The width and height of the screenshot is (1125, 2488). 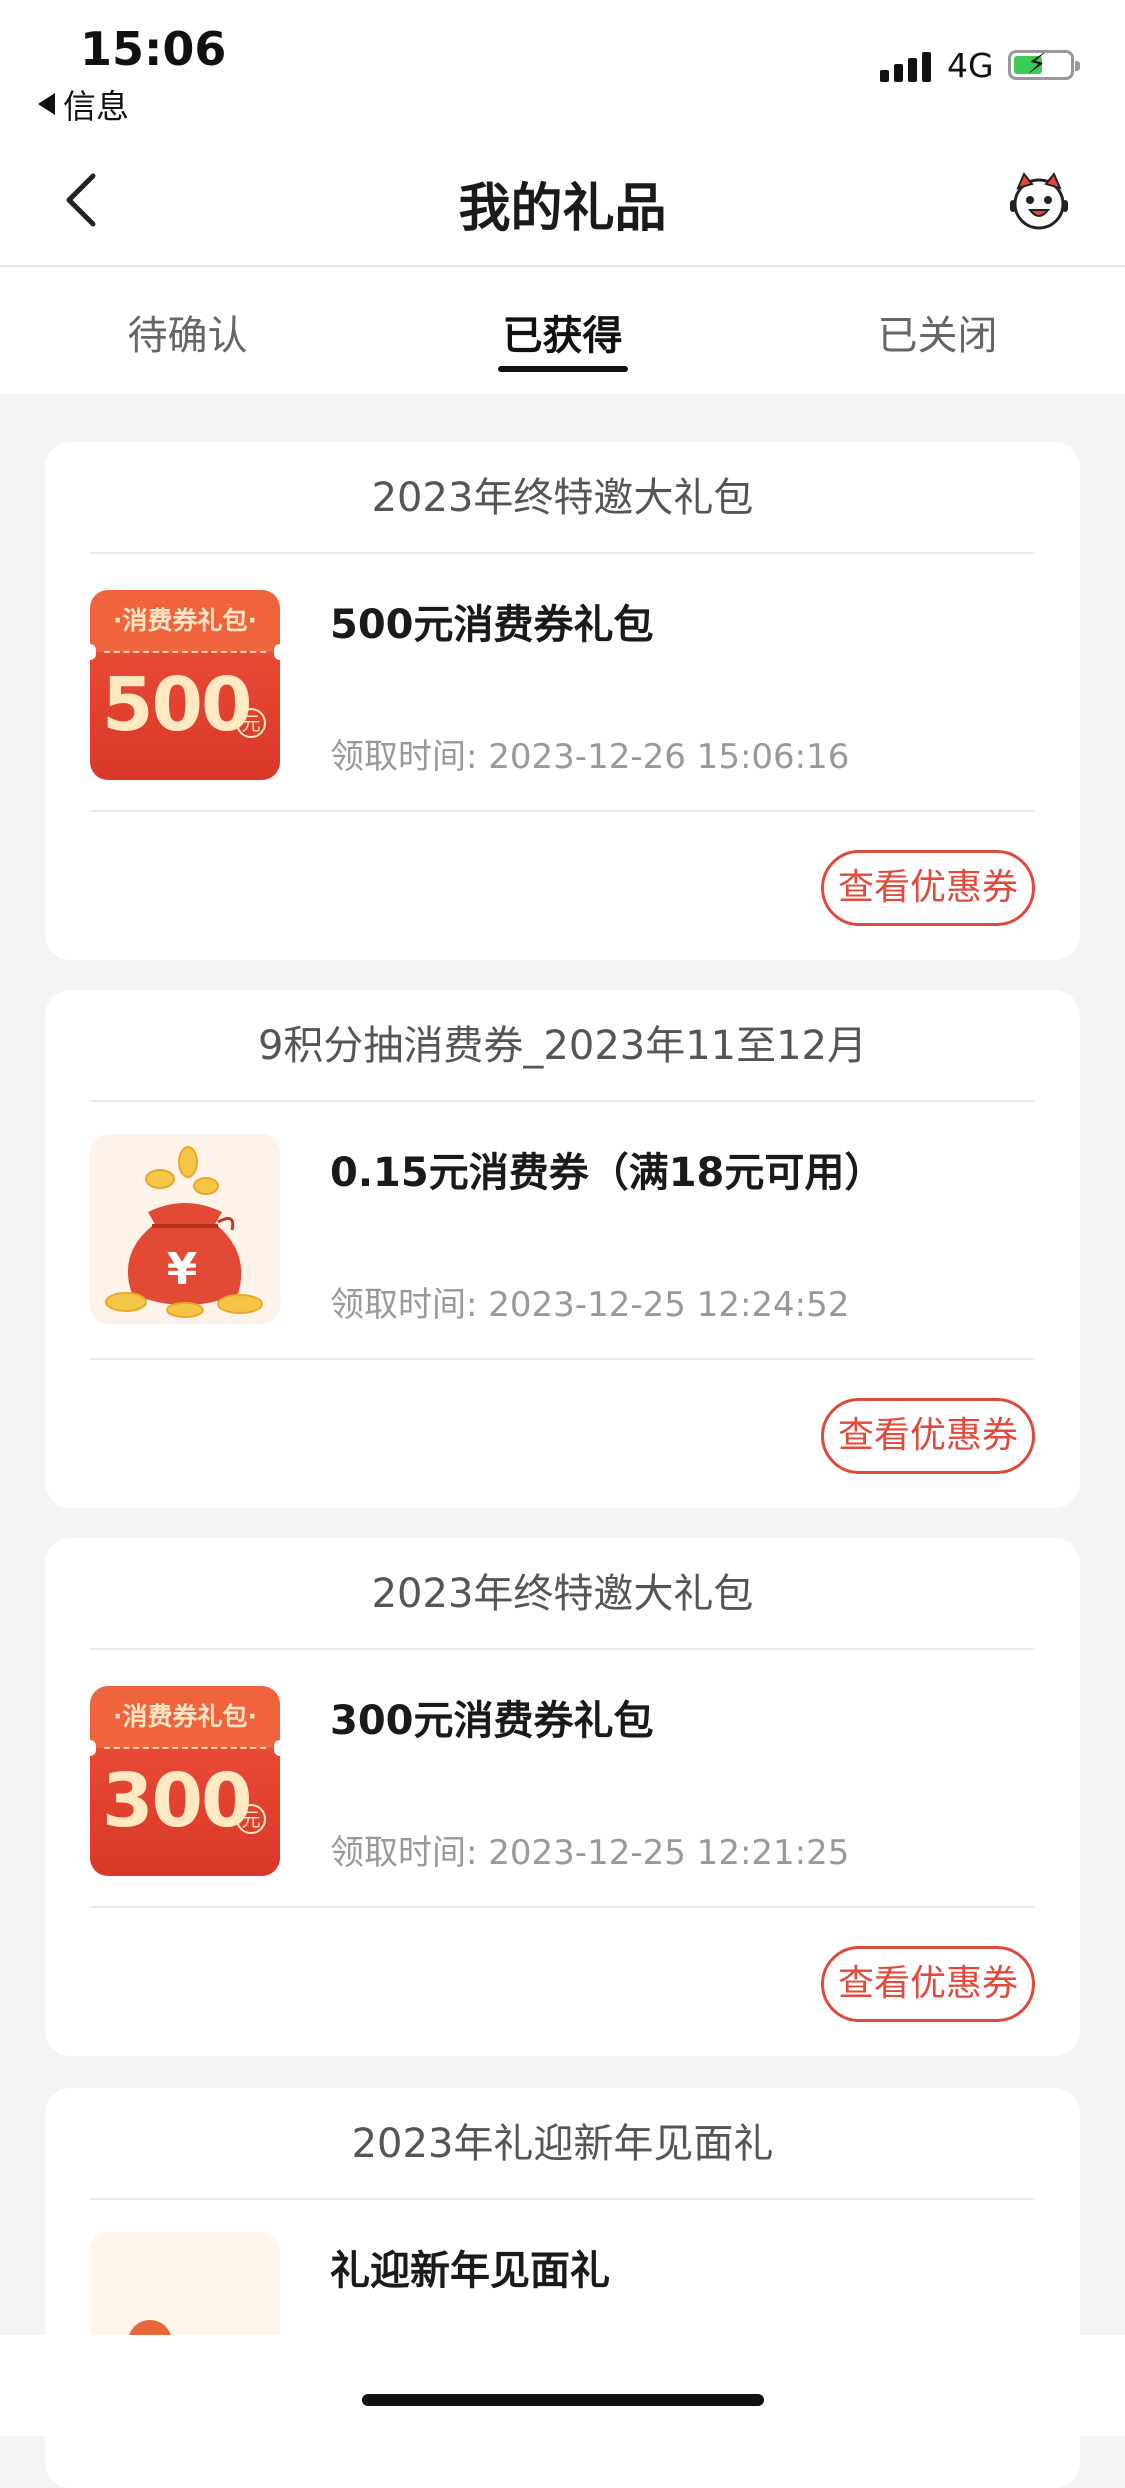 I want to click on money-bag-icon: ¥, so click(x=184, y=1232).